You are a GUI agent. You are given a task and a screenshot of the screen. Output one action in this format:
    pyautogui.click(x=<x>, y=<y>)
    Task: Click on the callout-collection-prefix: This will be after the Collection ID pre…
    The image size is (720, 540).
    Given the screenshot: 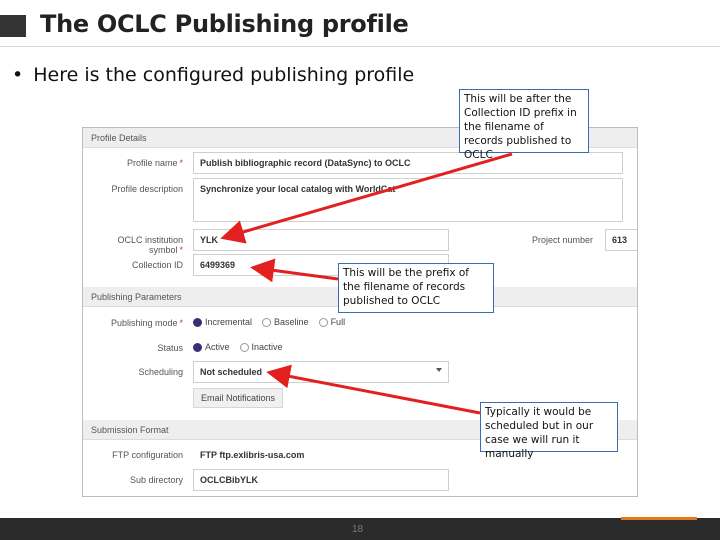 What is the action you would take?
    pyautogui.click(x=524, y=125)
    